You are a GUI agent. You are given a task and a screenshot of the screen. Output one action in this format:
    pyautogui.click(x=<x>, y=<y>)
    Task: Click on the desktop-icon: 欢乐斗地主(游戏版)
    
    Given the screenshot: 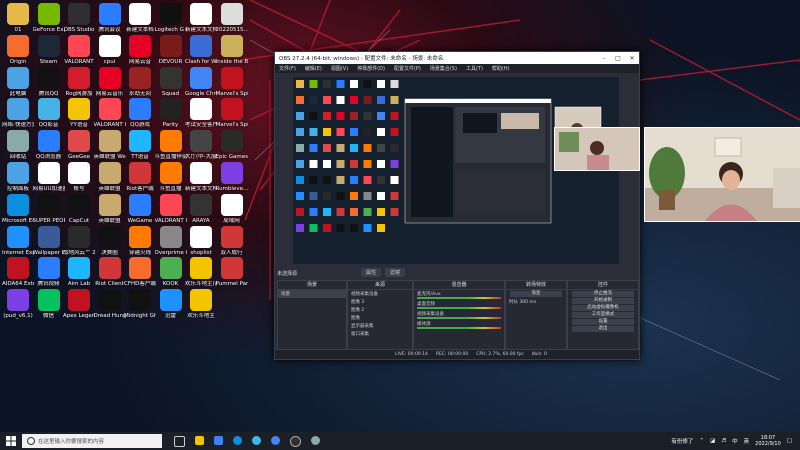 What is the action you would take?
    pyautogui.click(x=201, y=272)
    